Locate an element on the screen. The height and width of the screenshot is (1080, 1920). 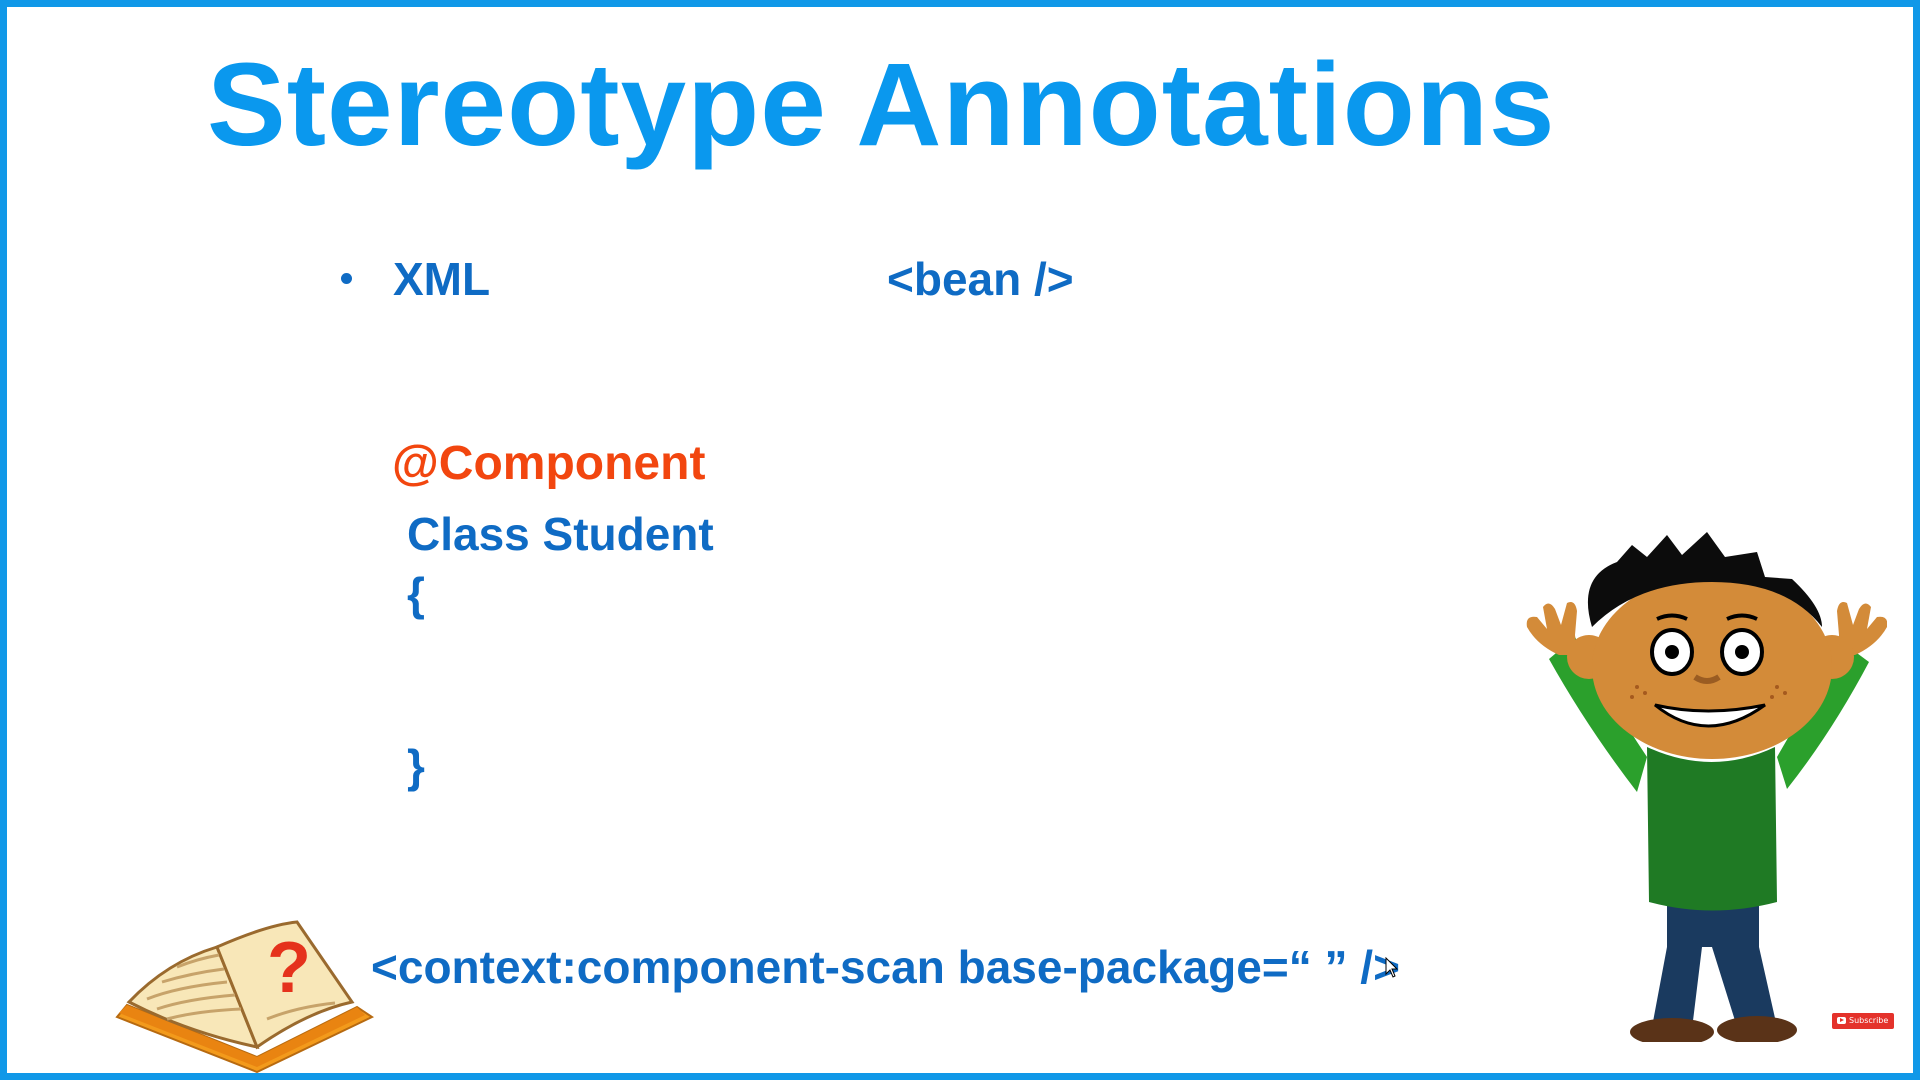
subscribe-badge: Subscribe is located at coordinates (1863, 1021).